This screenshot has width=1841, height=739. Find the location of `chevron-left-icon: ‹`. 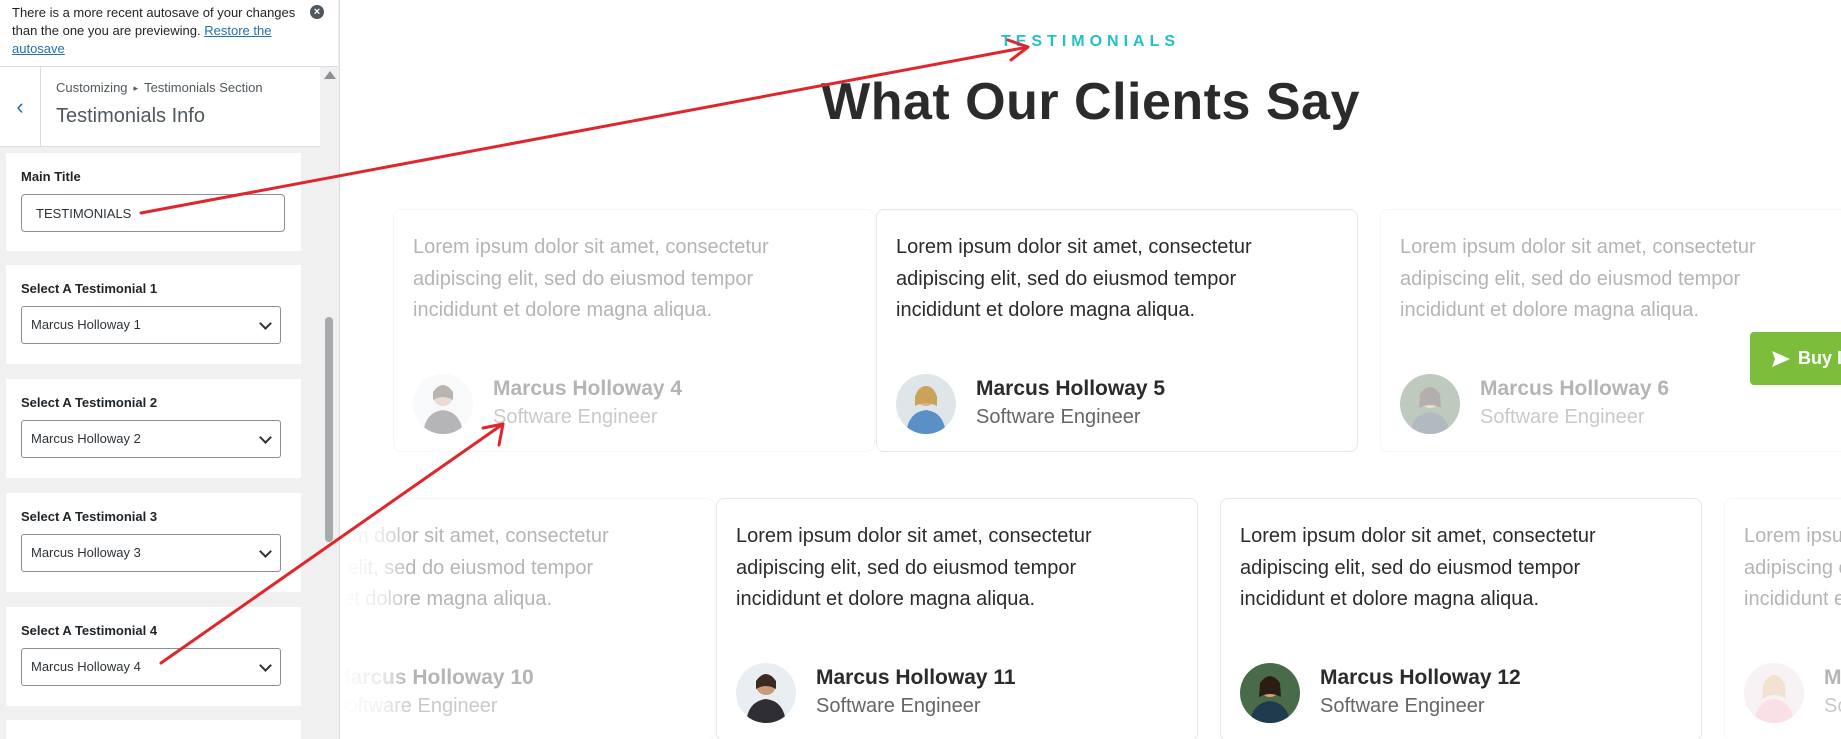

chevron-left-icon: ‹ is located at coordinates (20, 106).